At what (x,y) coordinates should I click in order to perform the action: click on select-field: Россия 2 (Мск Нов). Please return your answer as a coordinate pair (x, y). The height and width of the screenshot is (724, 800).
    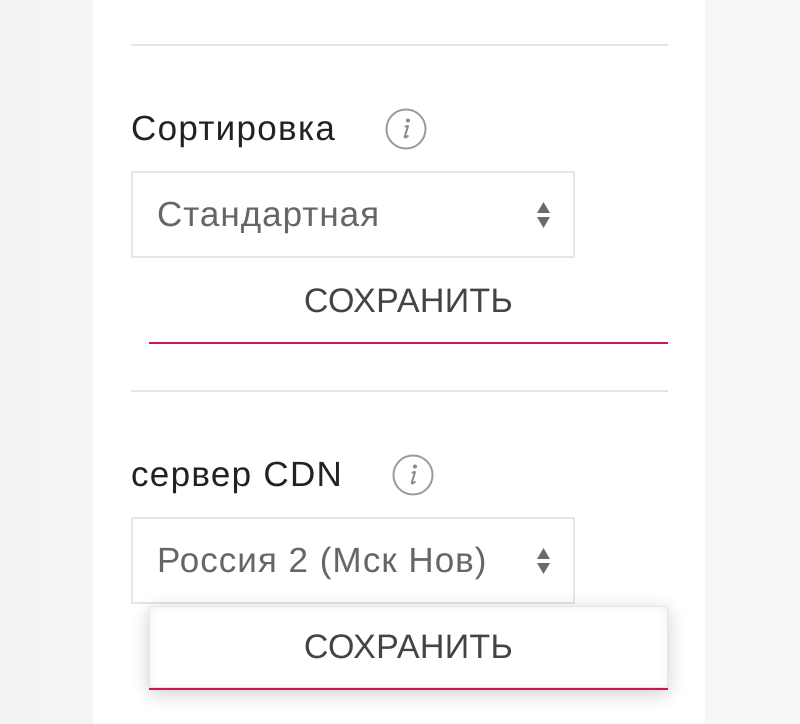
    Looking at the image, I should click on (353, 560).